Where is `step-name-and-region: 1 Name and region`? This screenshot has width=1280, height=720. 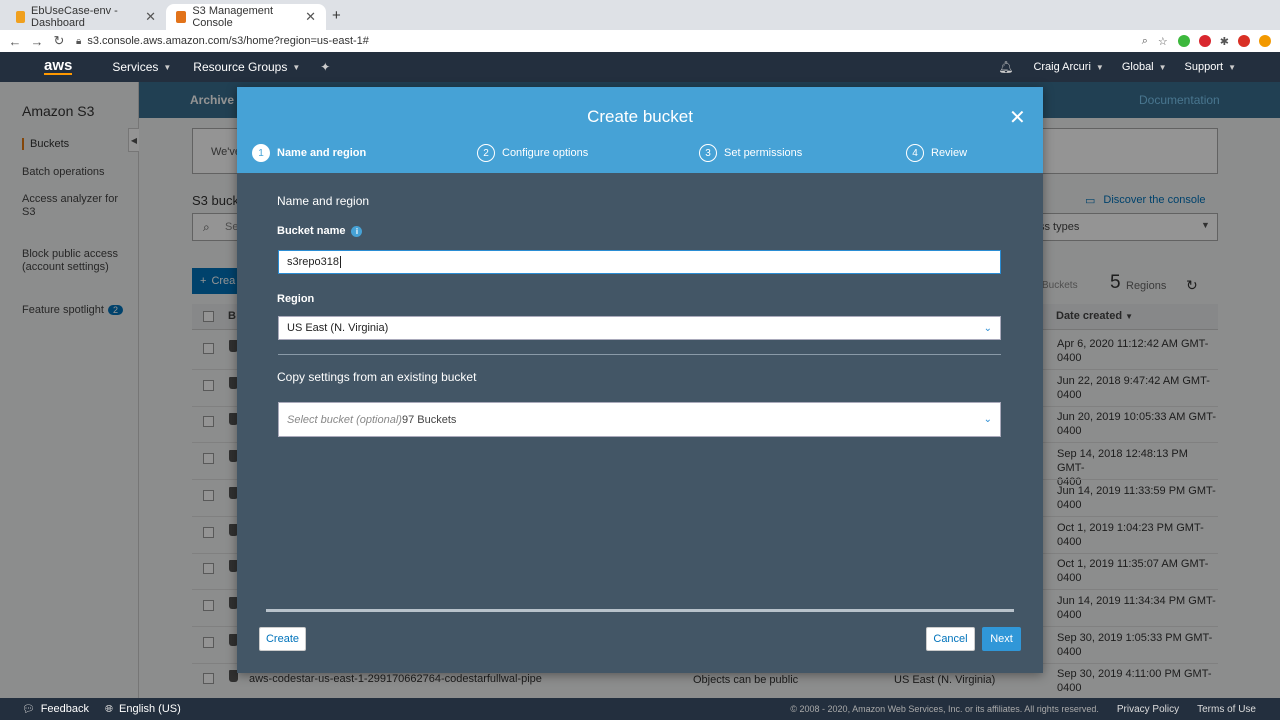 step-name-and-region: 1 Name and region is located at coordinates (309, 153).